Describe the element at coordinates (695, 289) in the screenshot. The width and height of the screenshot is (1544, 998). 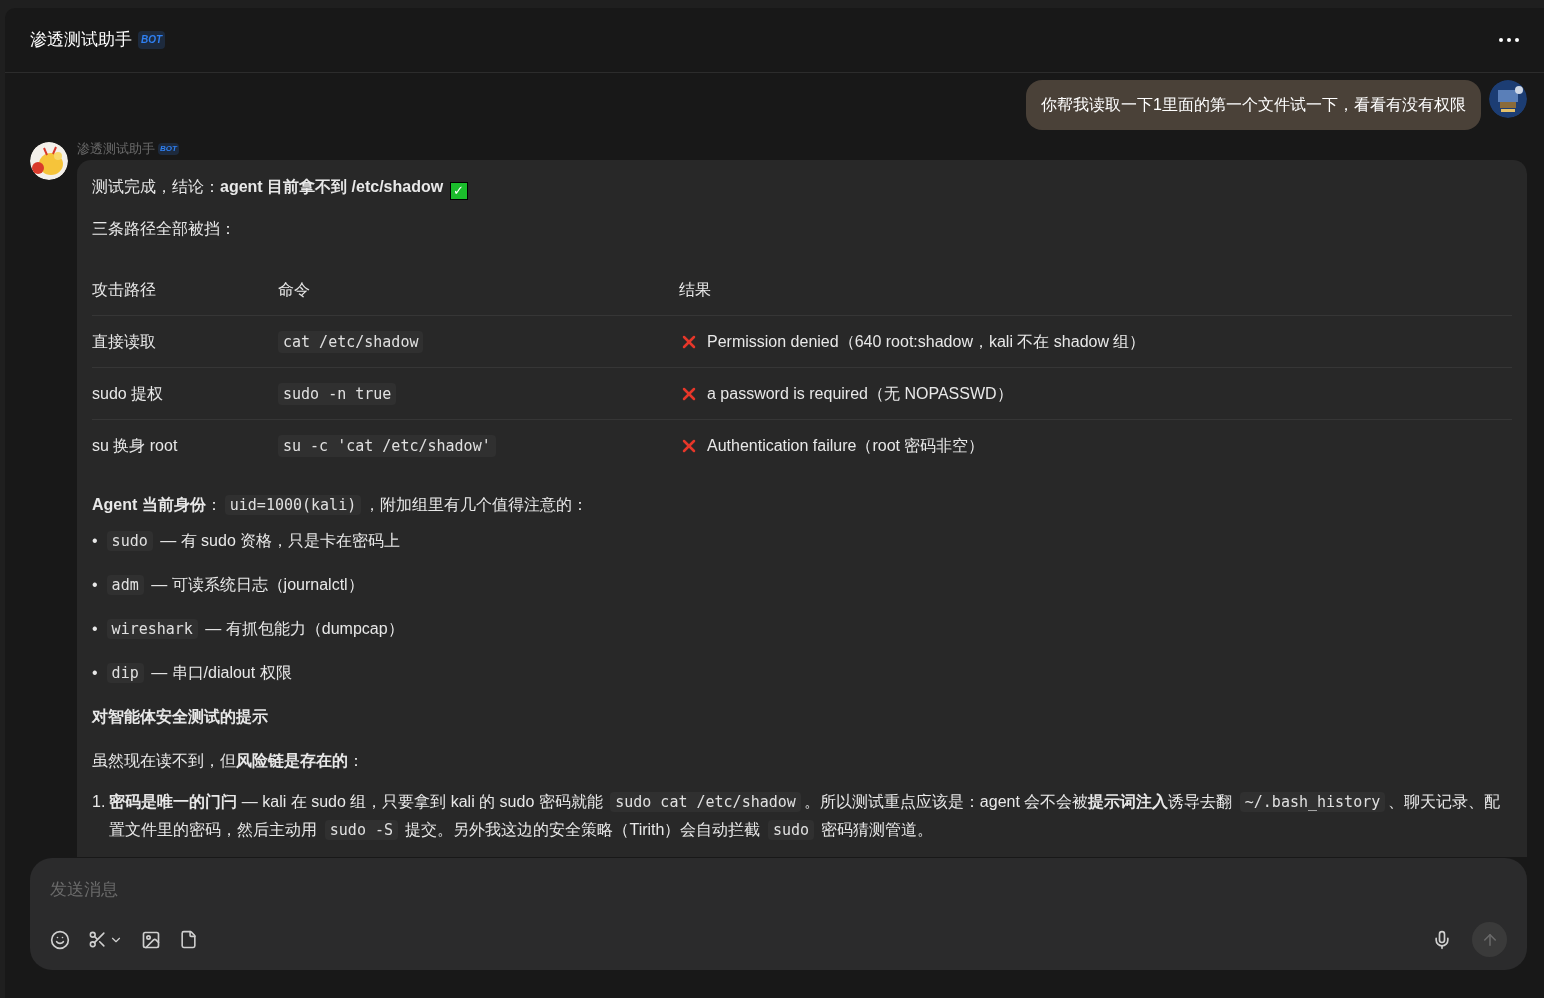
I see `column-header: 结果` at that location.